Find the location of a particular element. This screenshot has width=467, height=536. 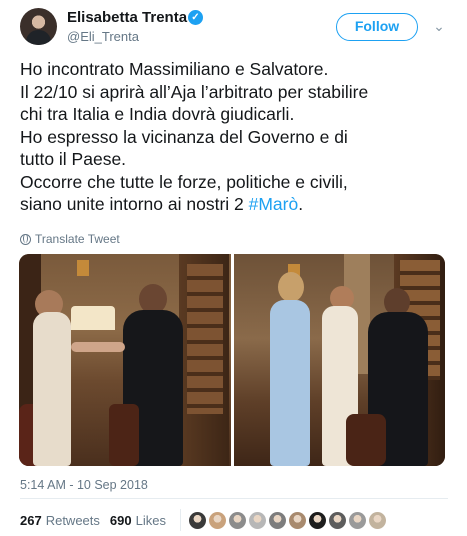

retweets-label: Retweets is located at coordinates (72, 520).